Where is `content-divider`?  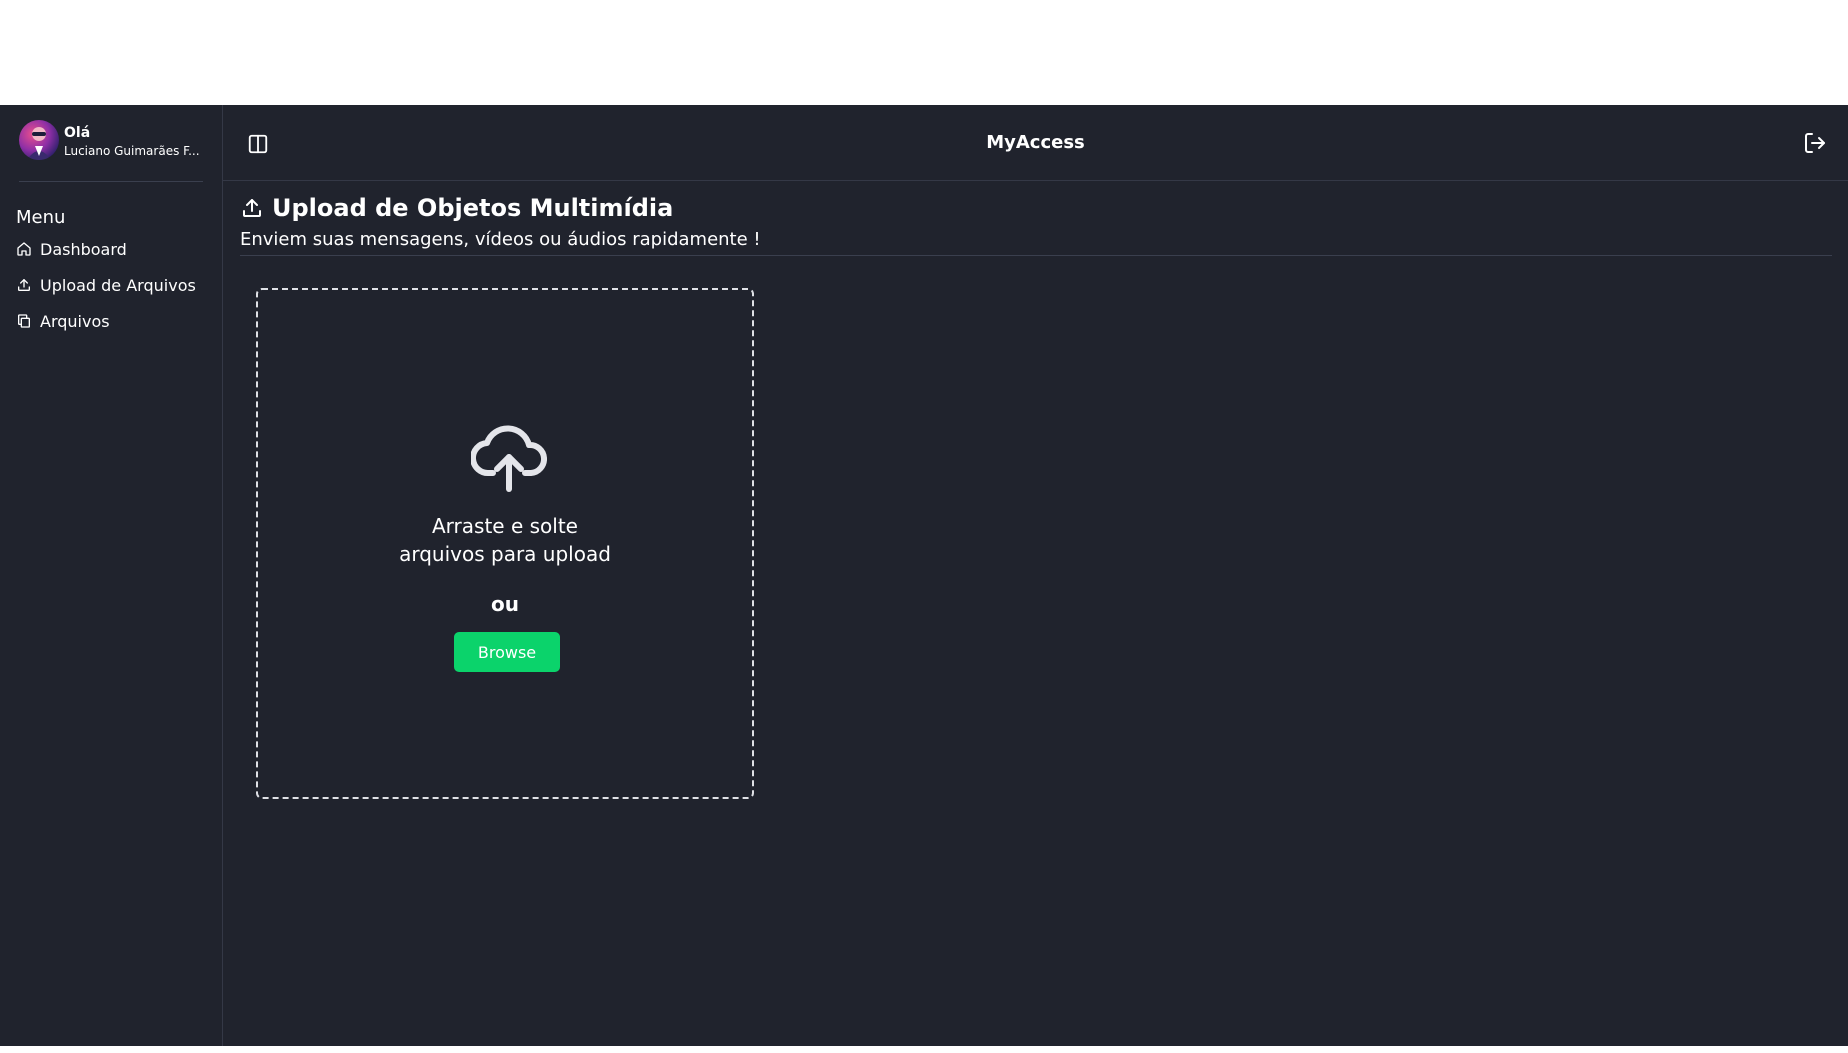
content-divider is located at coordinates (1036, 255).